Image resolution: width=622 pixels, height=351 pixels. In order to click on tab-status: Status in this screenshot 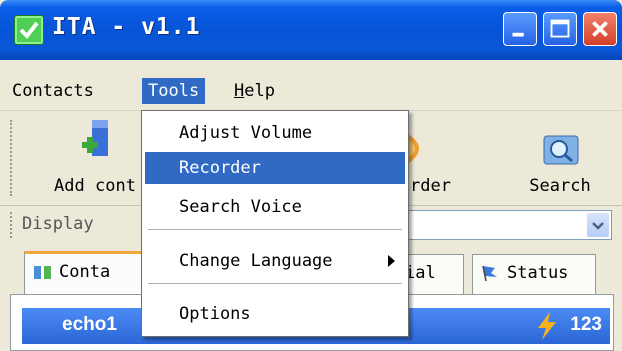, I will do `click(534, 274)`.